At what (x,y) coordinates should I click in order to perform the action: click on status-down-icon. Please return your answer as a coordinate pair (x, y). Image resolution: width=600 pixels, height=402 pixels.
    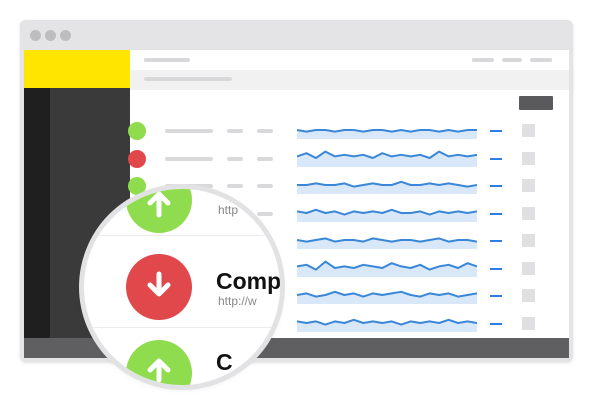
    Looking at the image, I should click on (159, 287).